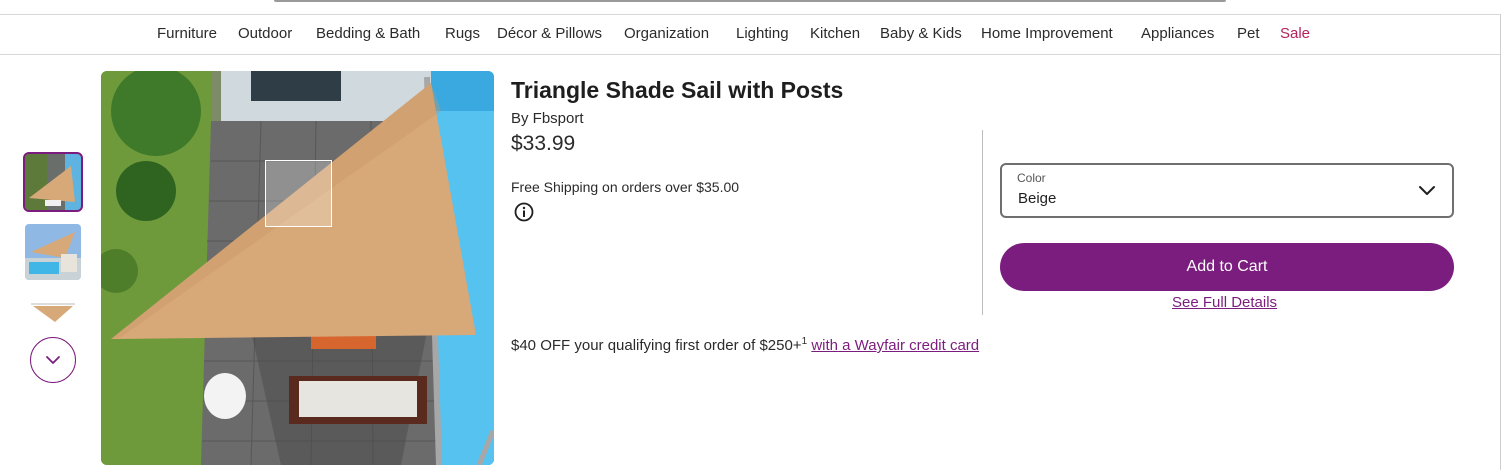  I want to click on color-select-label: Color, so click(1031, 178).